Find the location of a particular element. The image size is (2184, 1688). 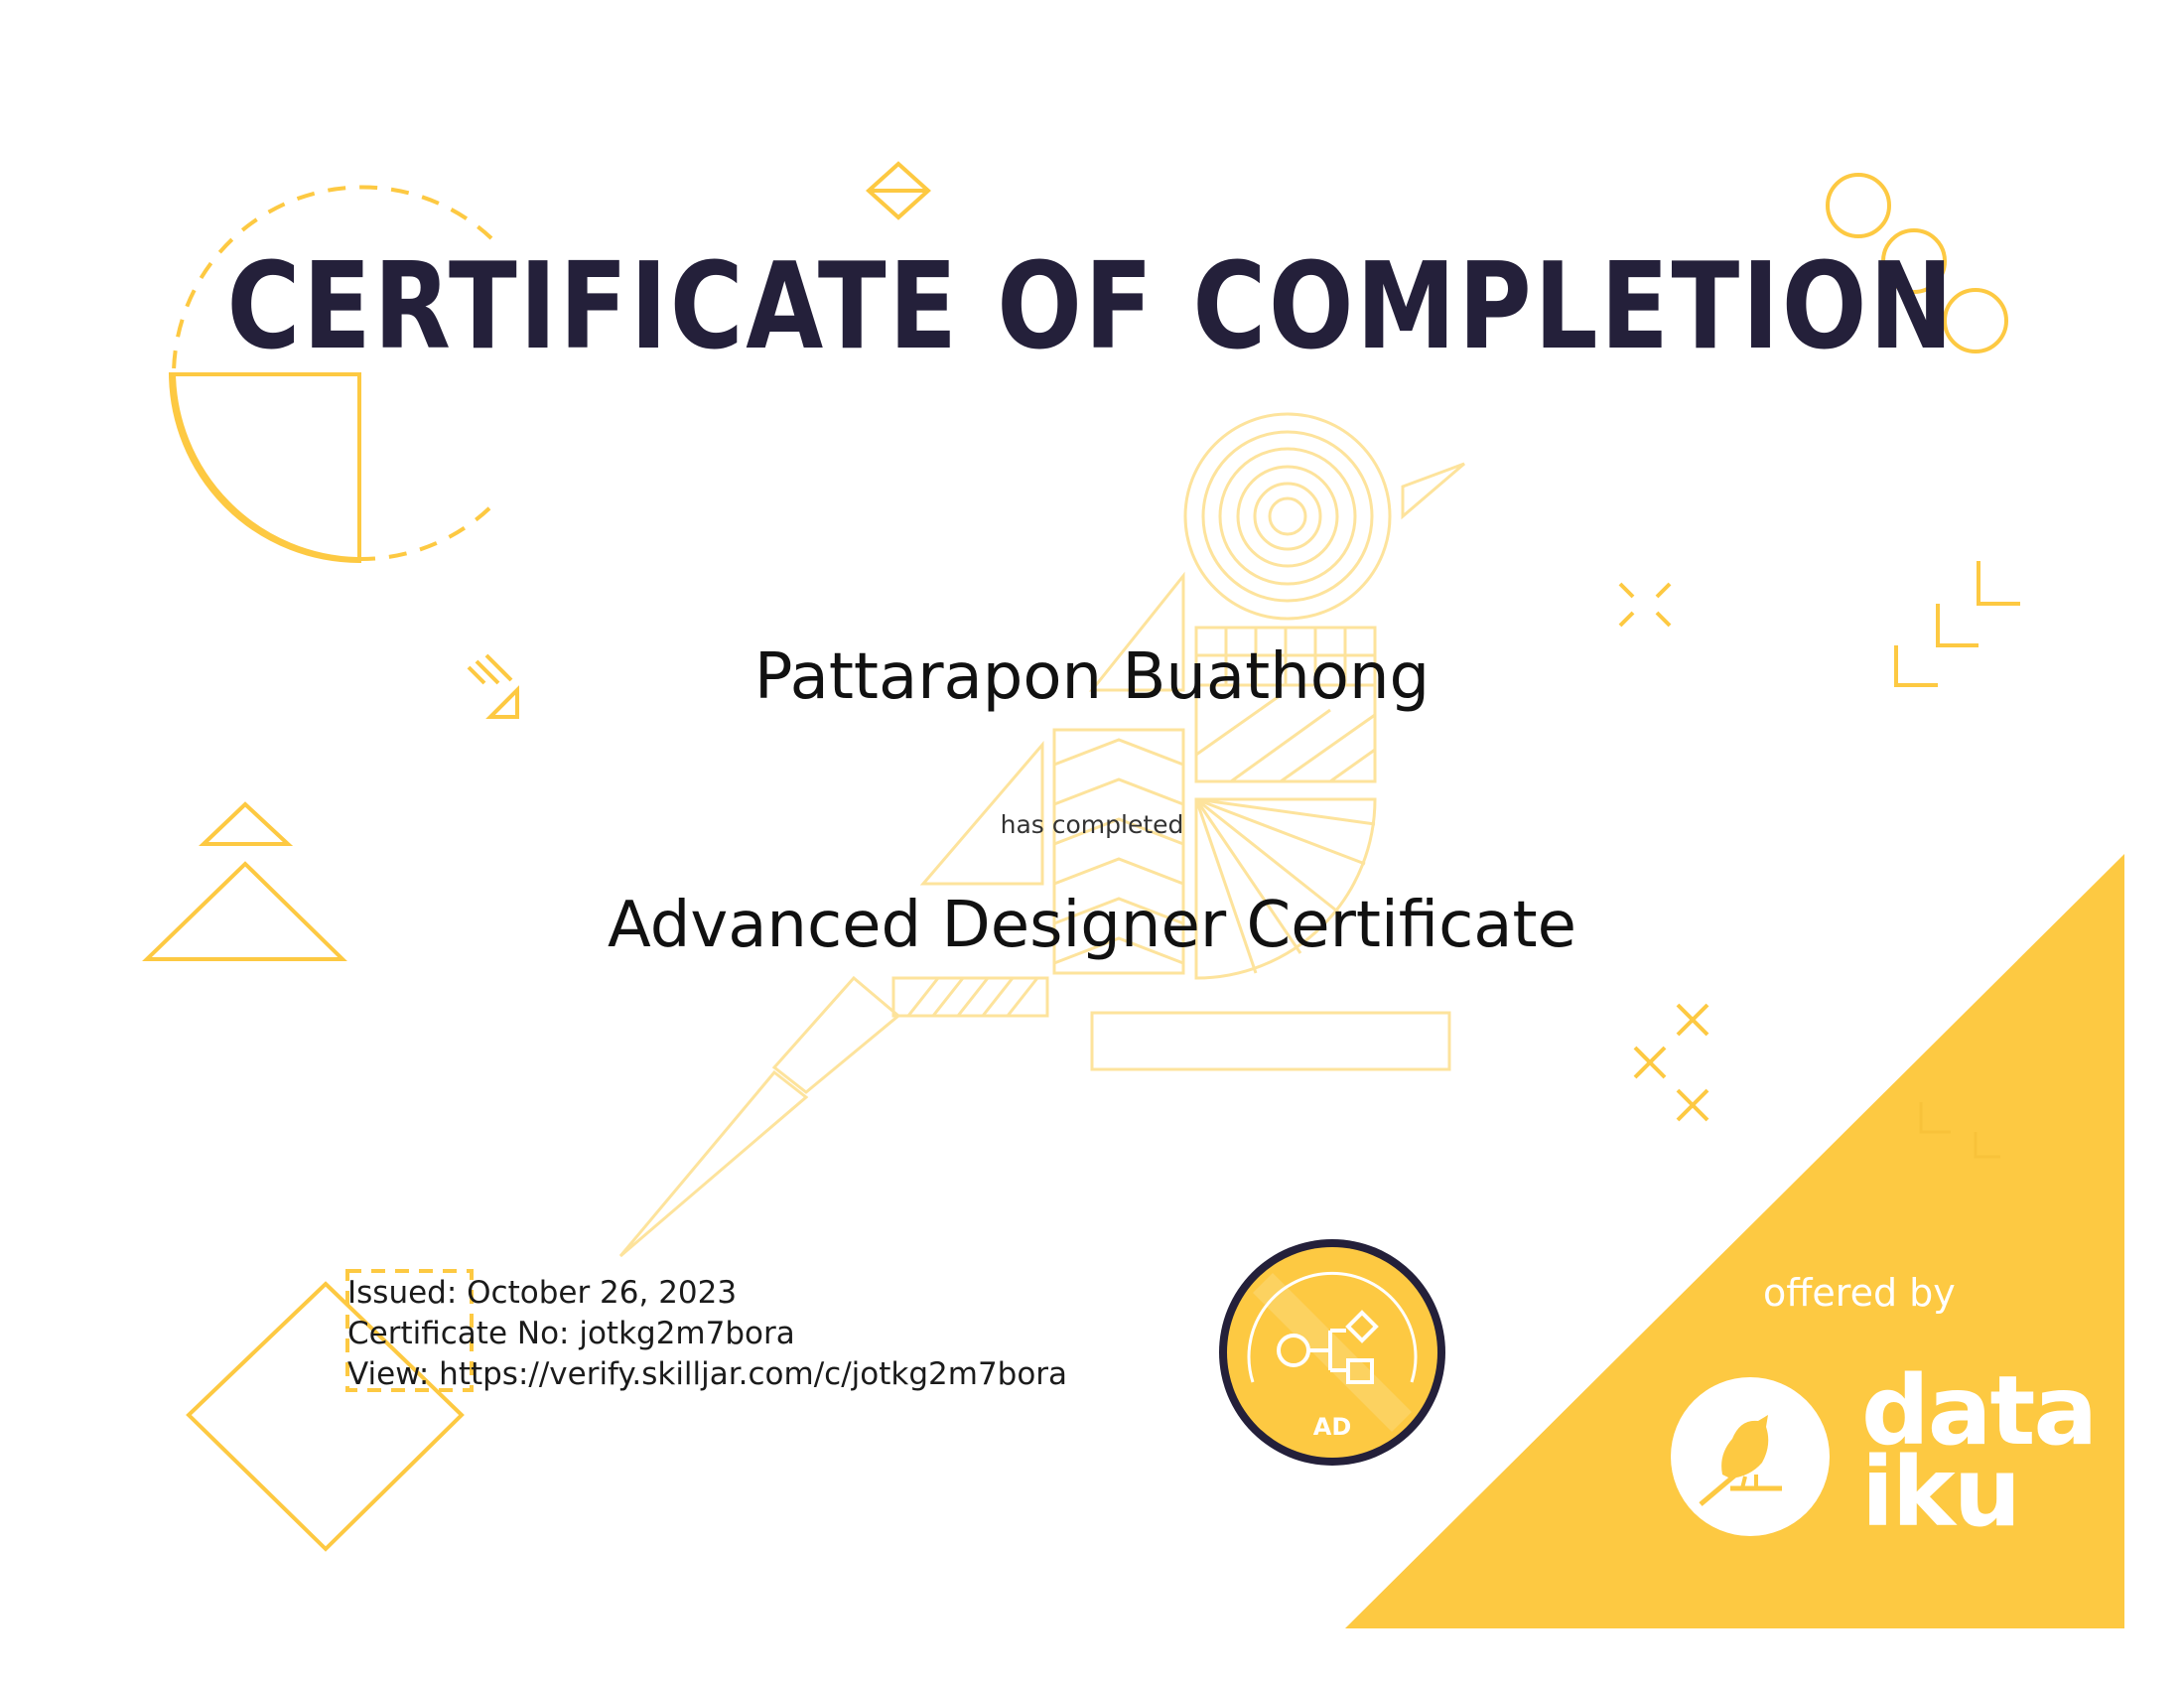

dataiku-wordmark: data iku is located at coordinates (1979, 1451).